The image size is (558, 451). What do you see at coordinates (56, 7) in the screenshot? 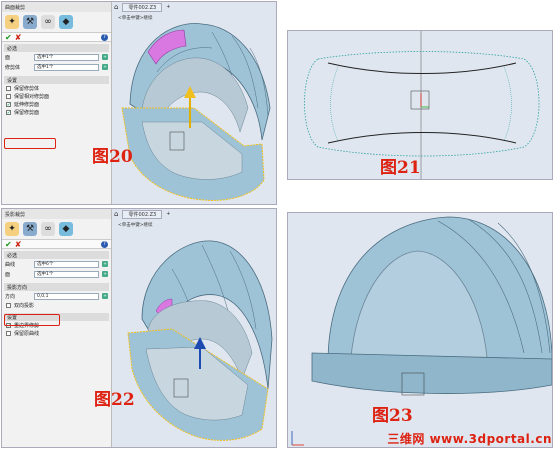
I see `dialog-title: 曲面裁剪` at bounding box center [56, 7].